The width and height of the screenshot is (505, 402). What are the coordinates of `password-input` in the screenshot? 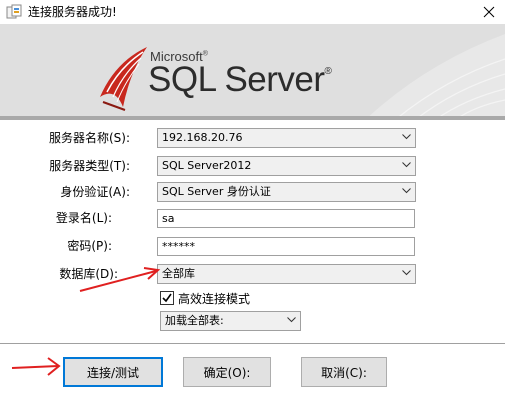 It's located at (286, 246).